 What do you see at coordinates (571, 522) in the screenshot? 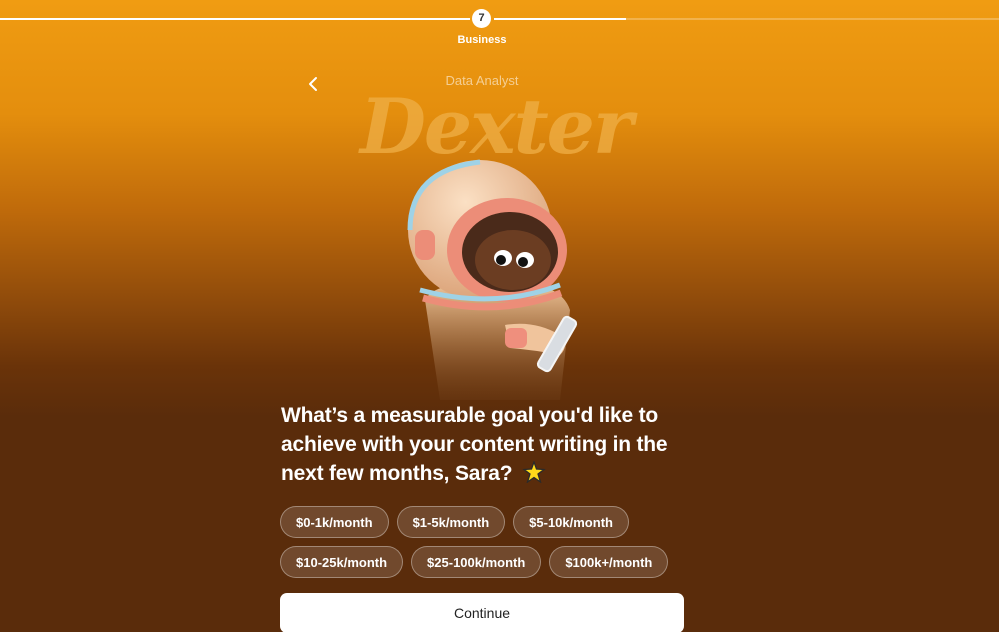
I see `option-chip: $5-10k/month` at bounding box center [571, 522].